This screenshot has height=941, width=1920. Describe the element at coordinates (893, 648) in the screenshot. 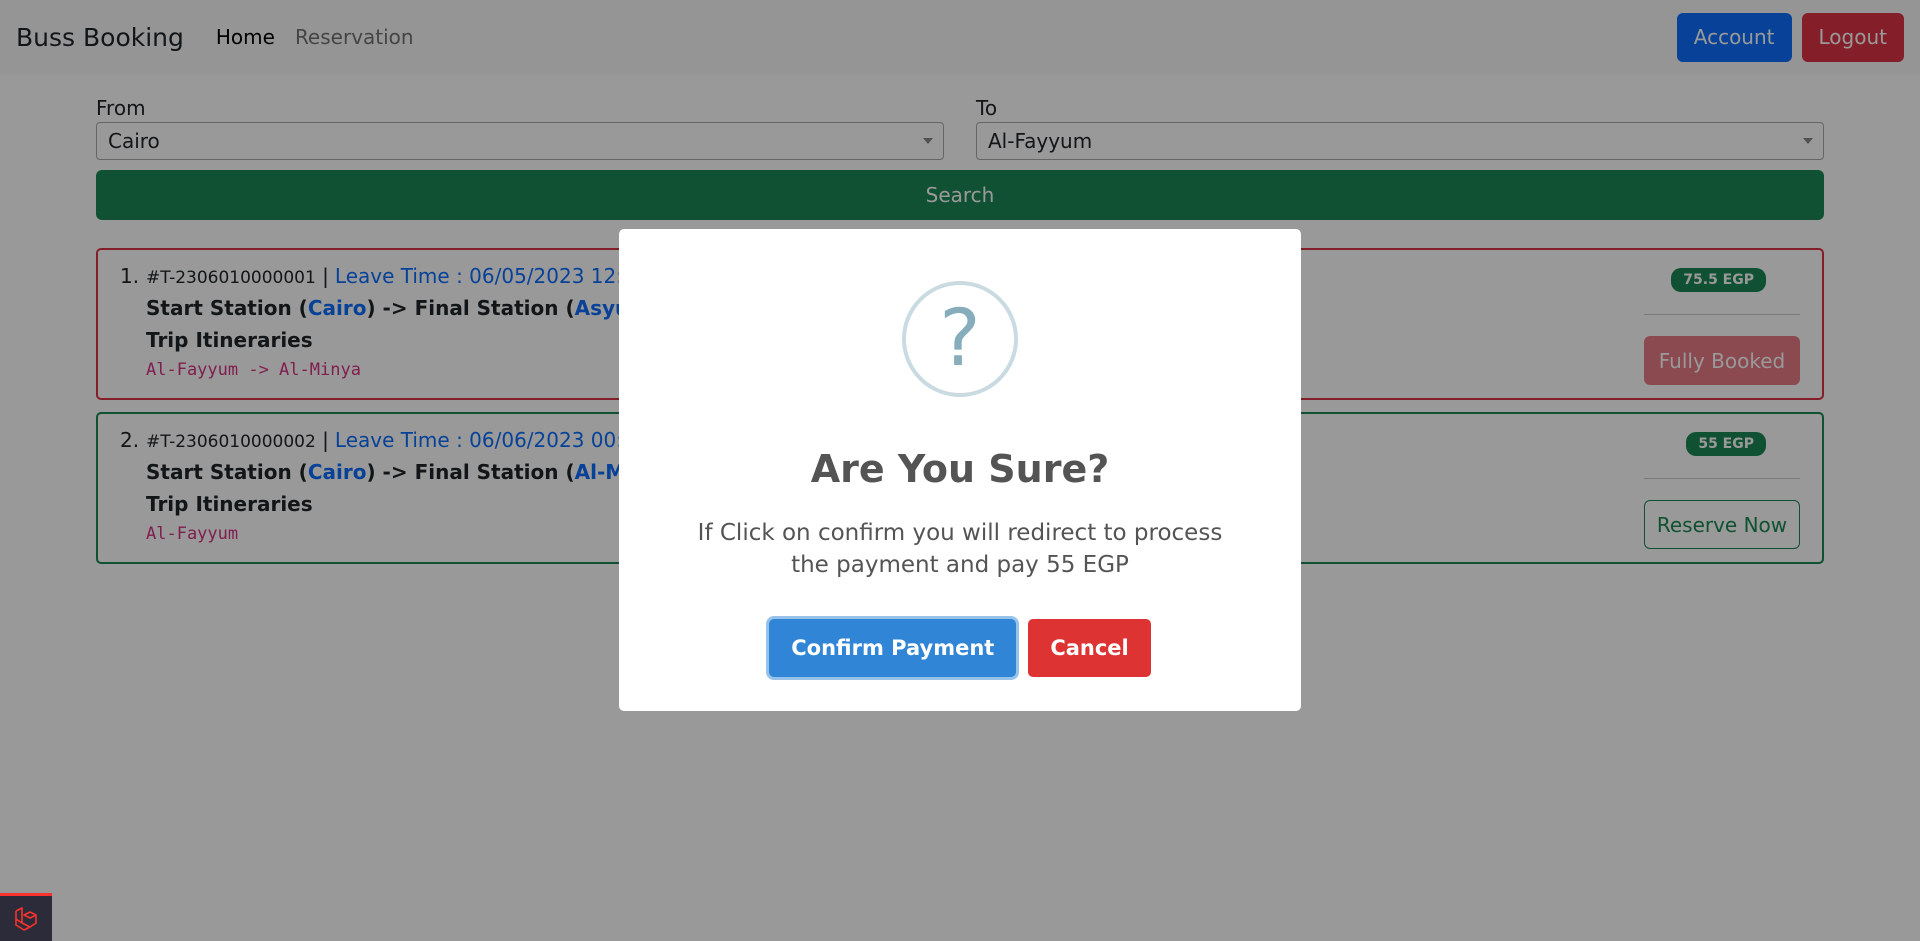

I see `confirm-payment-button: Confirm Payment` at that location.